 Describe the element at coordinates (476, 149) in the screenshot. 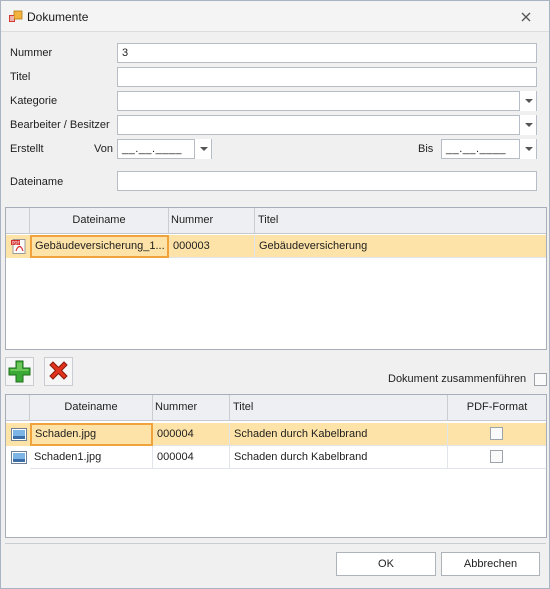

I see `bis-date-value: __.__.____` at that location.